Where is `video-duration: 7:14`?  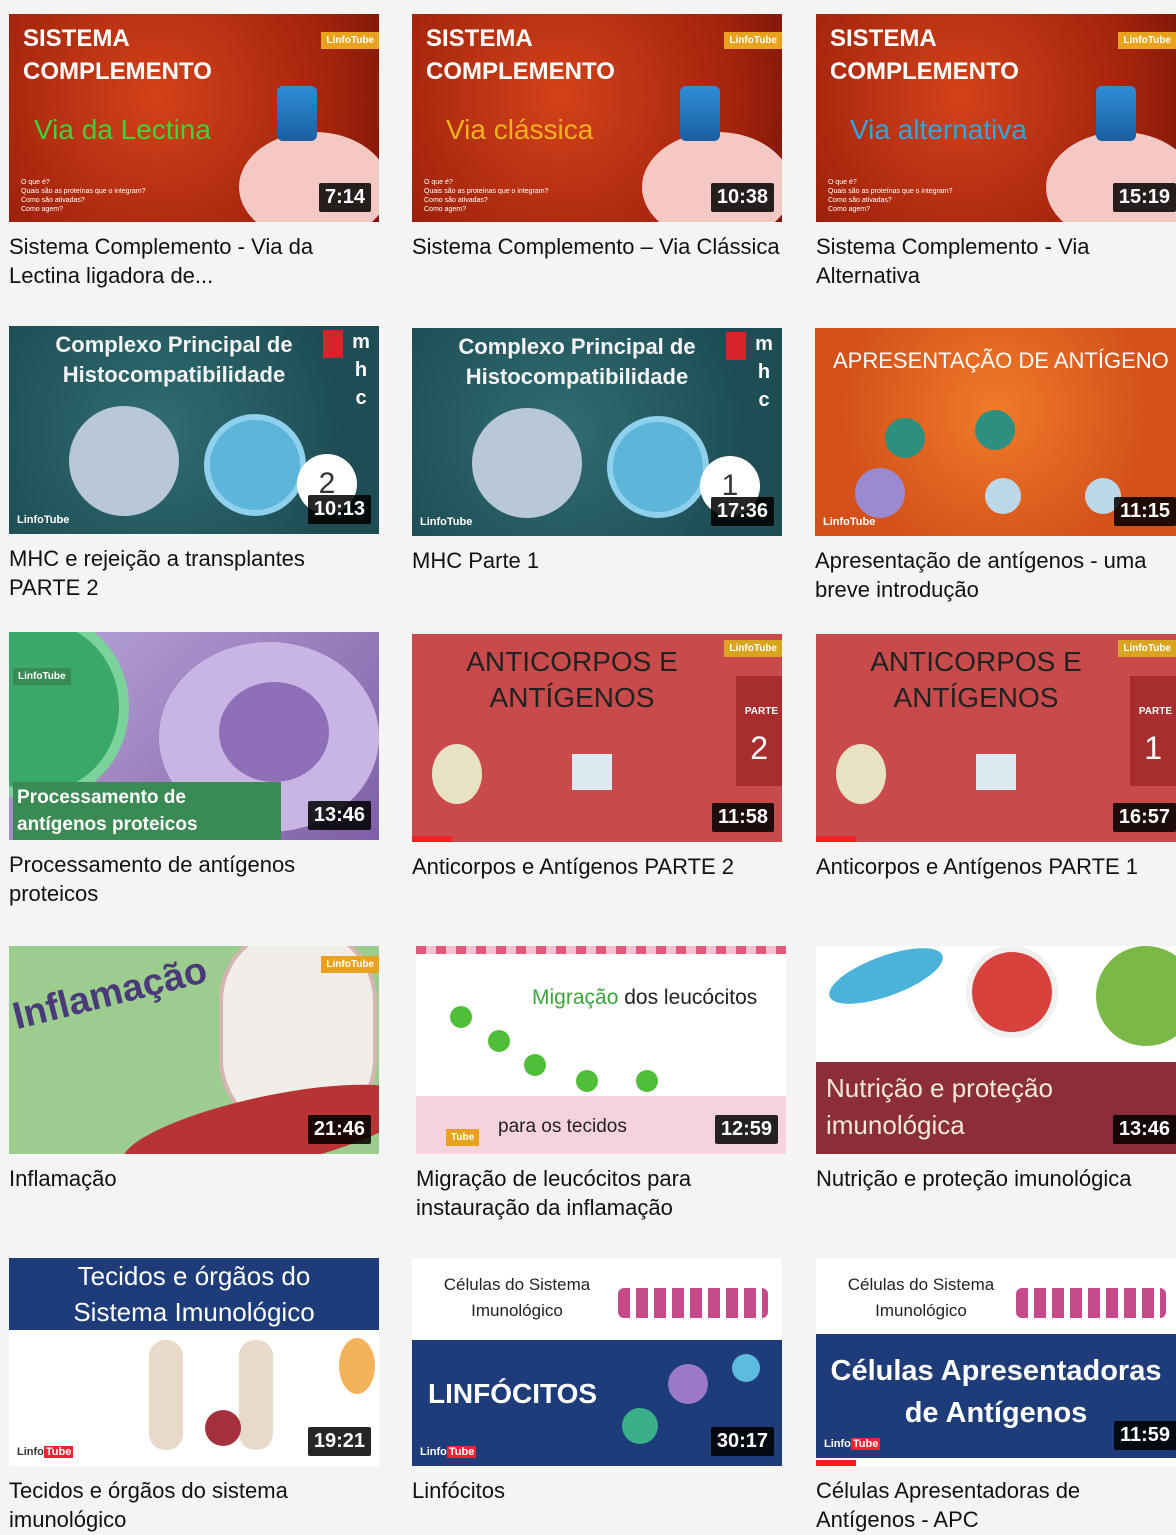
video-duration: 7:14 is located at coordinates (344, 197).